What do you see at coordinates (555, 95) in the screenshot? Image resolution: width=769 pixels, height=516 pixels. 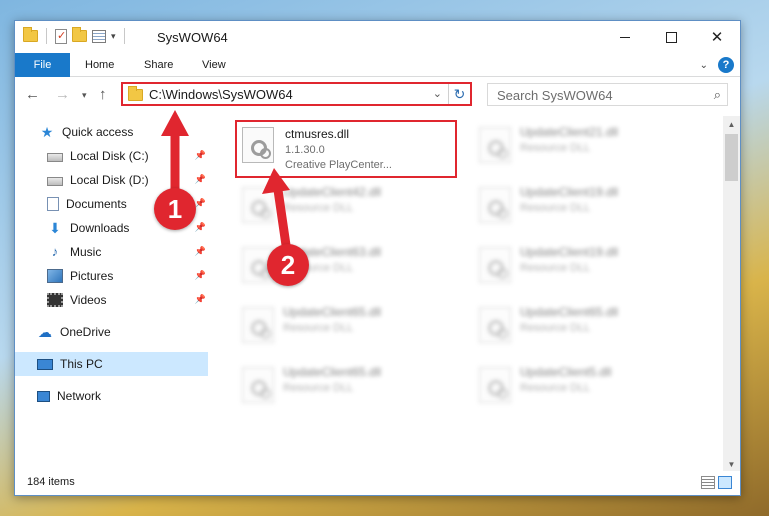 I see `search-input: Search SysWOW64` at bounding box center [555, 95].